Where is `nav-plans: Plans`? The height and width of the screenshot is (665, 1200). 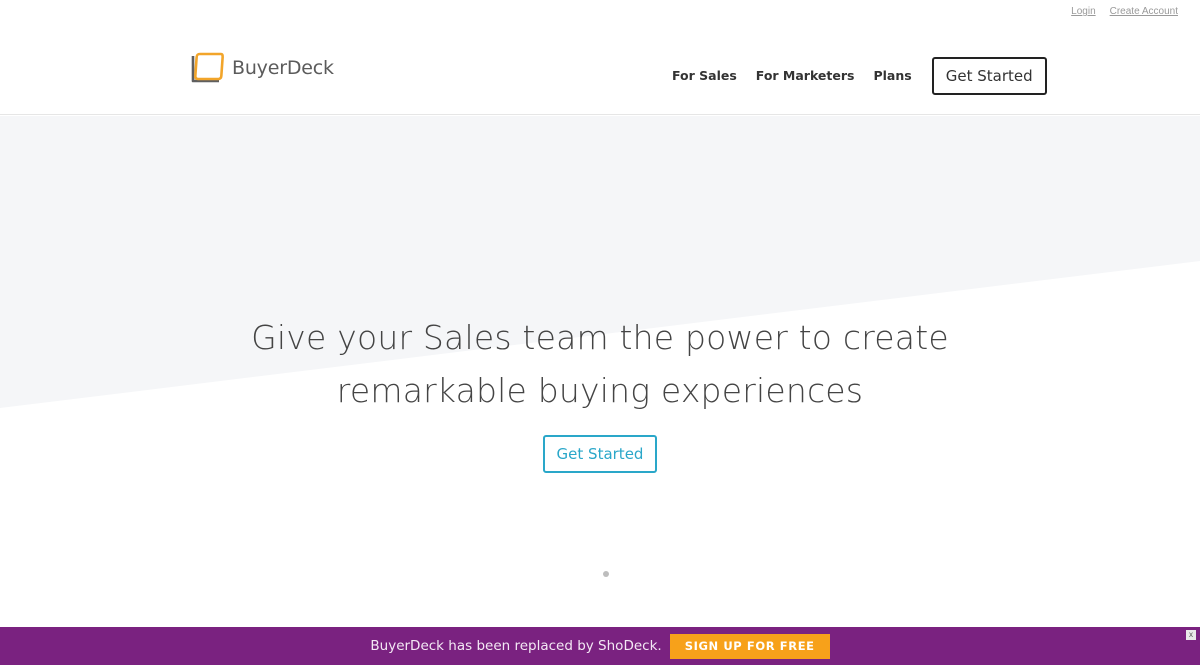 nav-plans: Plans is located at coordinates (892, 76).